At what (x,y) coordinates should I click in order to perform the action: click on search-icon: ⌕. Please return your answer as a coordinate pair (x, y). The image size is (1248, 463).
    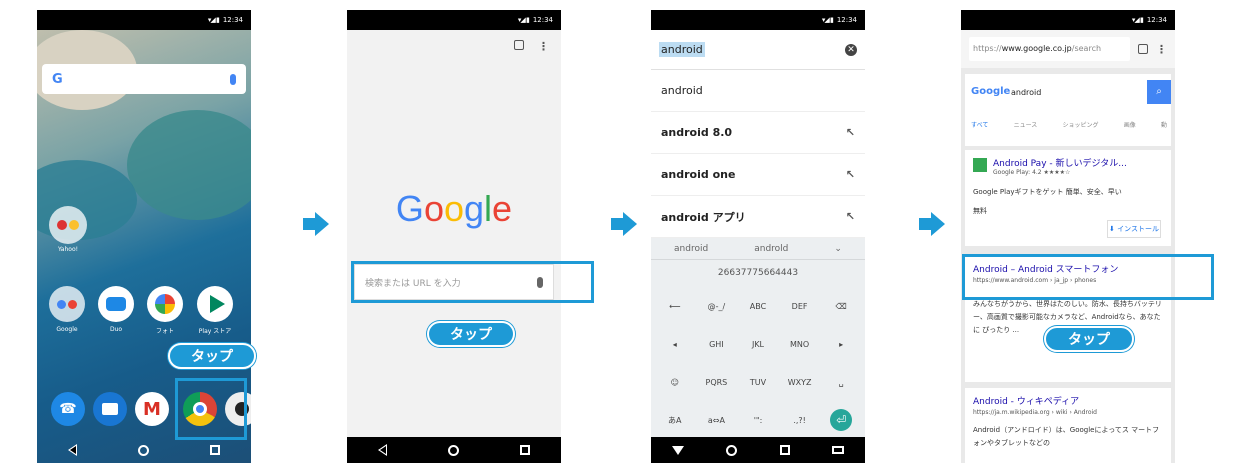
    Looking at the image, I should click on (1159, 92).